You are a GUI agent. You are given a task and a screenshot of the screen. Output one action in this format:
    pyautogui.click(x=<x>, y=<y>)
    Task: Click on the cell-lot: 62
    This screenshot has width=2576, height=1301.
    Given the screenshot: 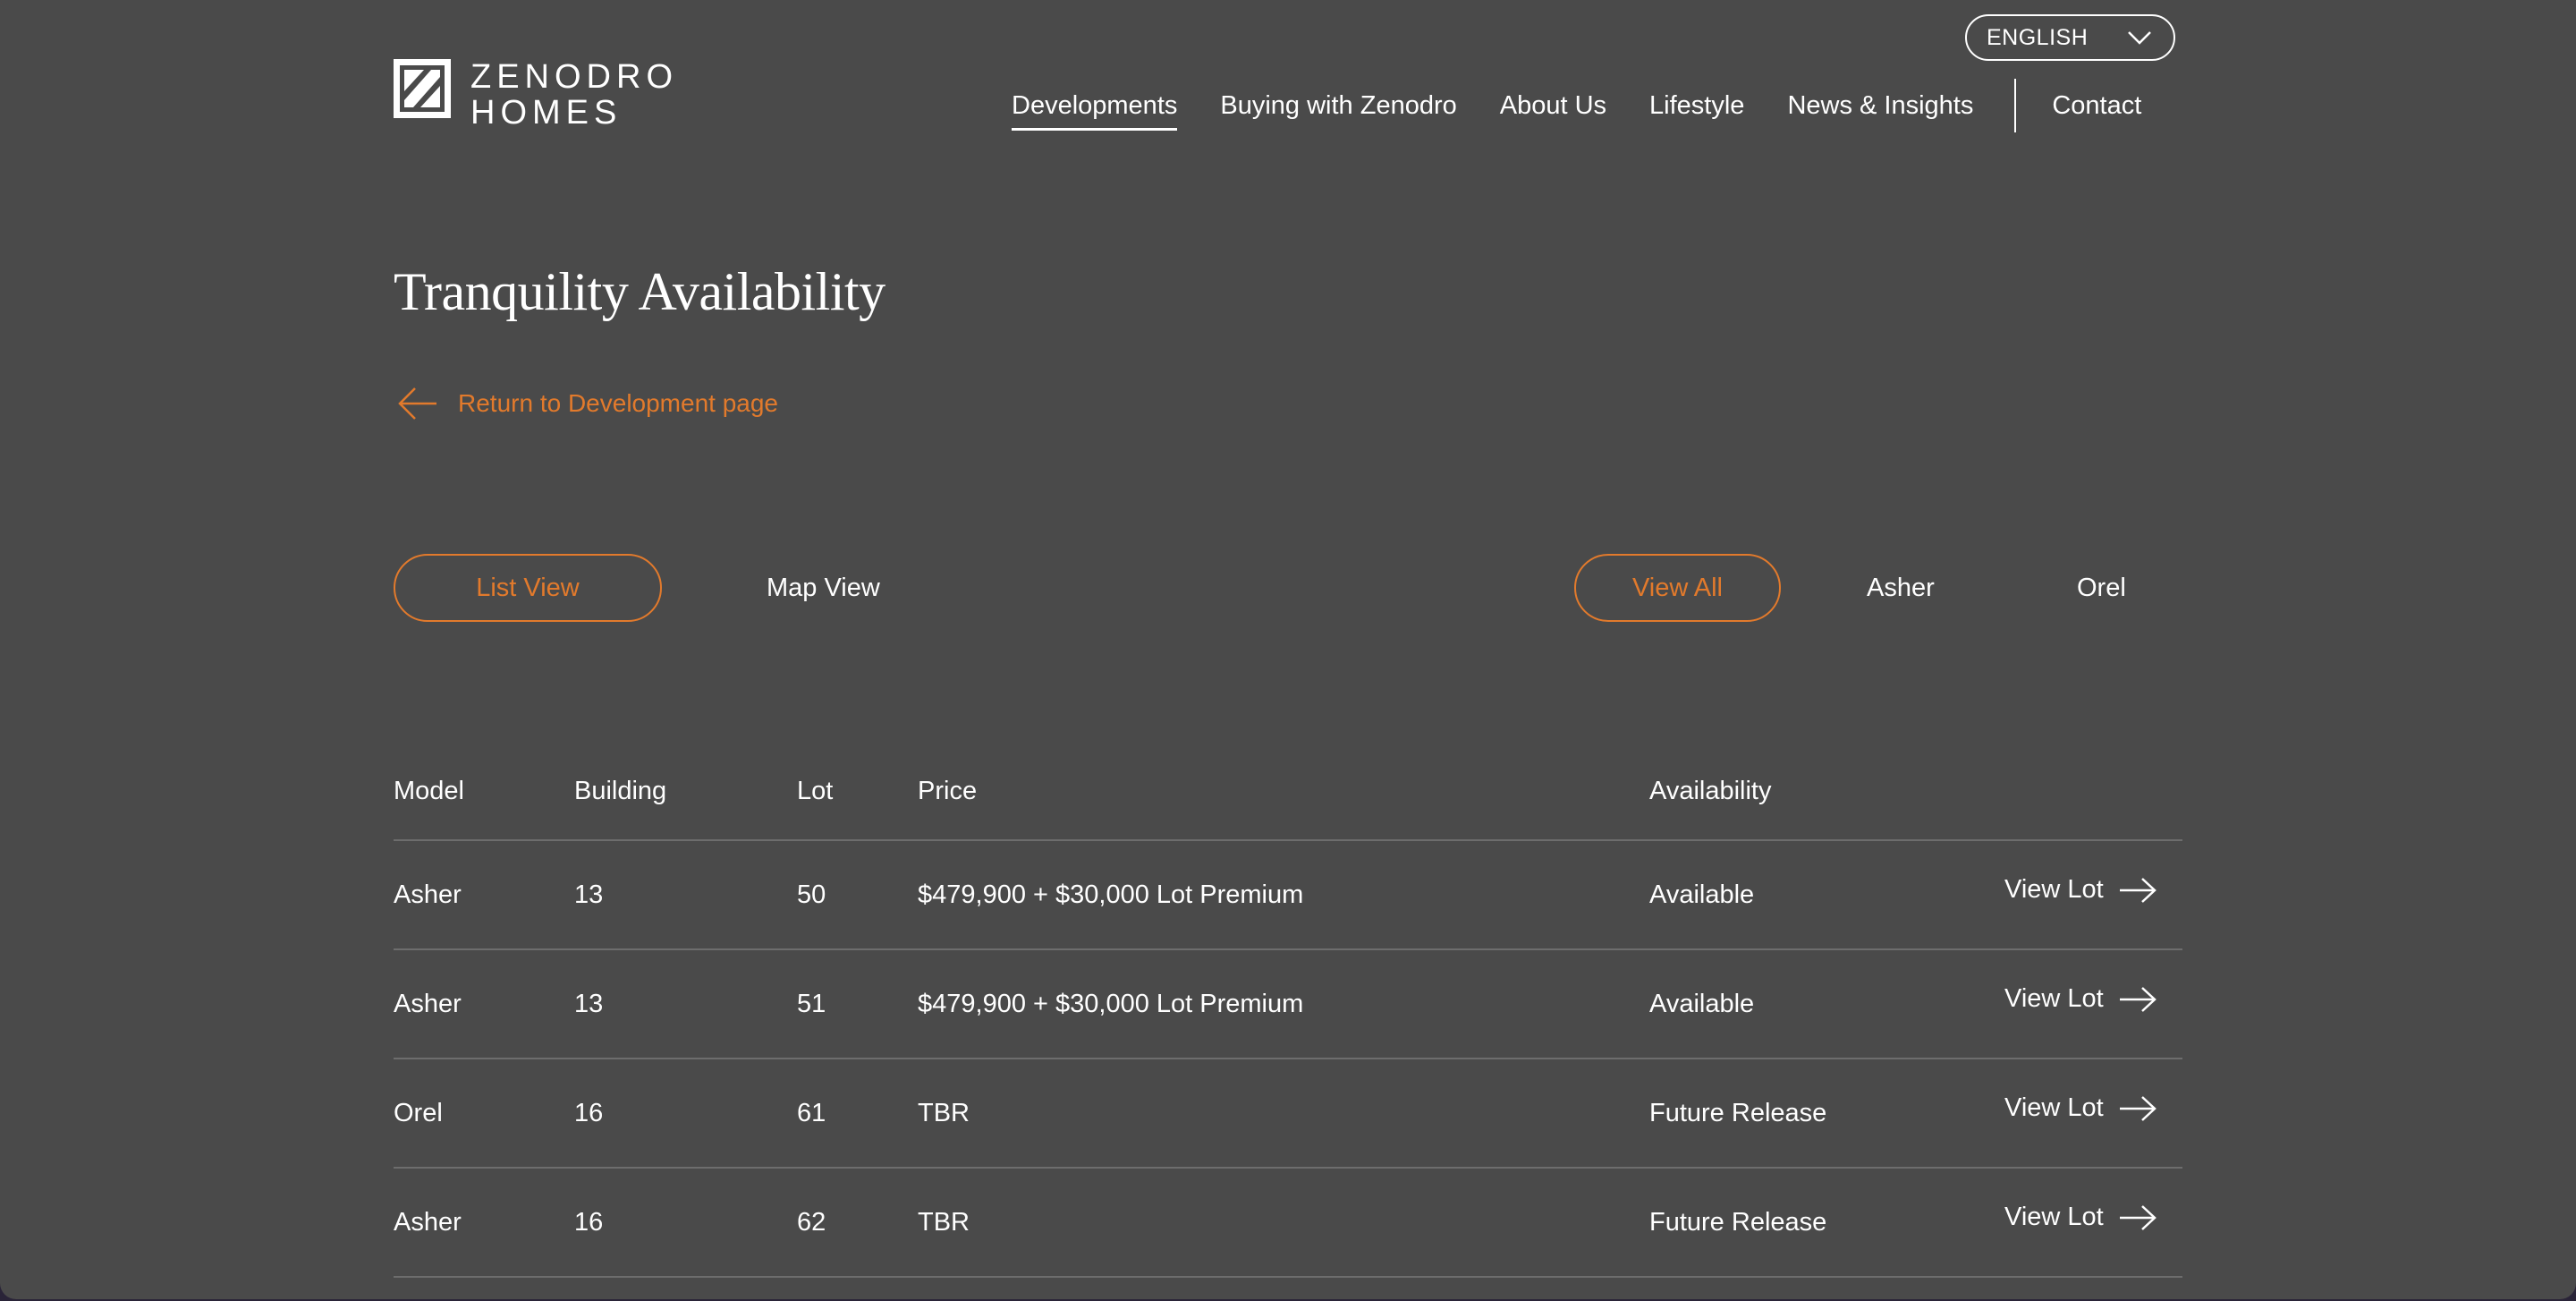 What is the action you would take?
    pyautogui.click(x=811, y=1222)
    